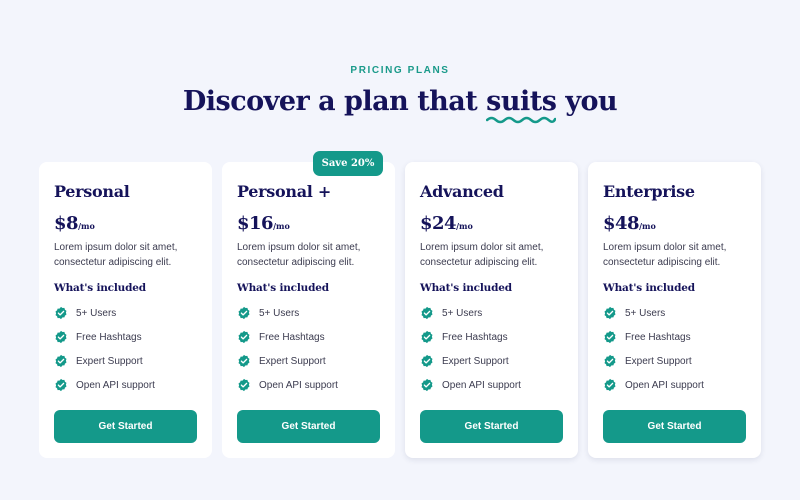 The height and width of the screenshot is (500, 800). What do you see at coordinates (521, 101) in the screenshot?
I see `headline-highlight-text: suits` at bounding box center [521, 101].